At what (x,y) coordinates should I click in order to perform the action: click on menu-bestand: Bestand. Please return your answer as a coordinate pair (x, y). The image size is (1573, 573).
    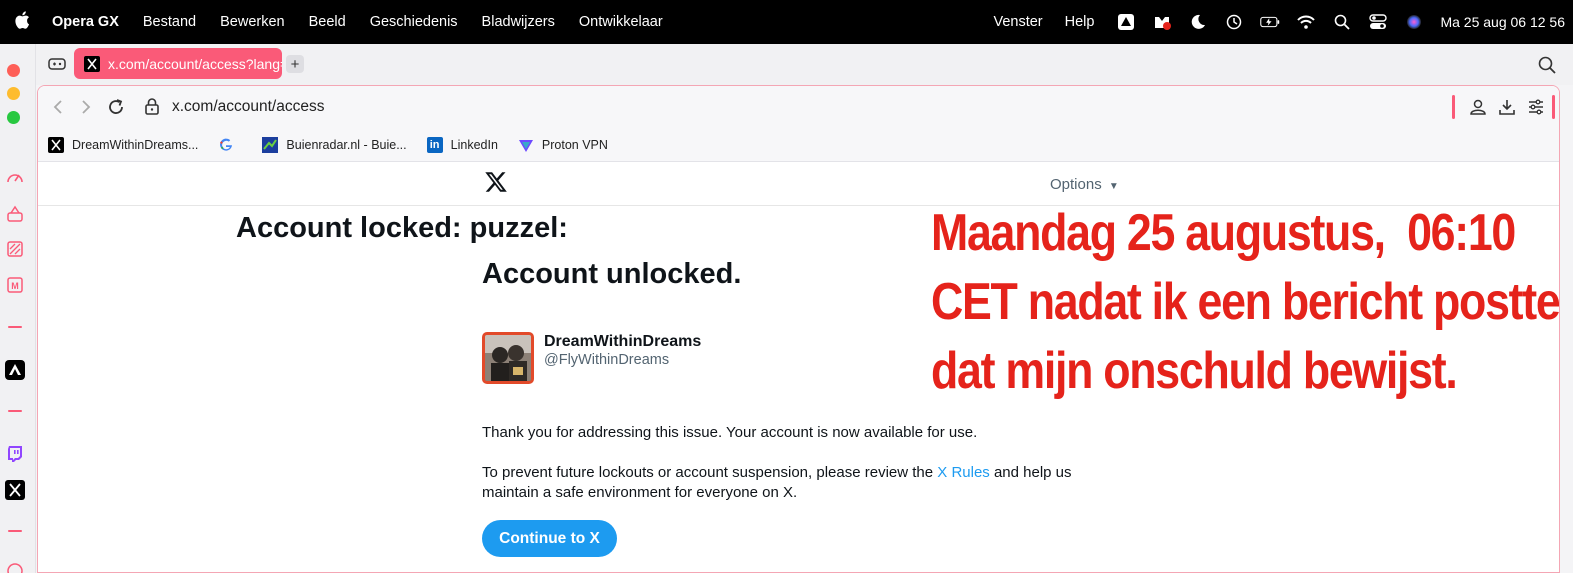
    Looking at the image, I should click on (169, 22).